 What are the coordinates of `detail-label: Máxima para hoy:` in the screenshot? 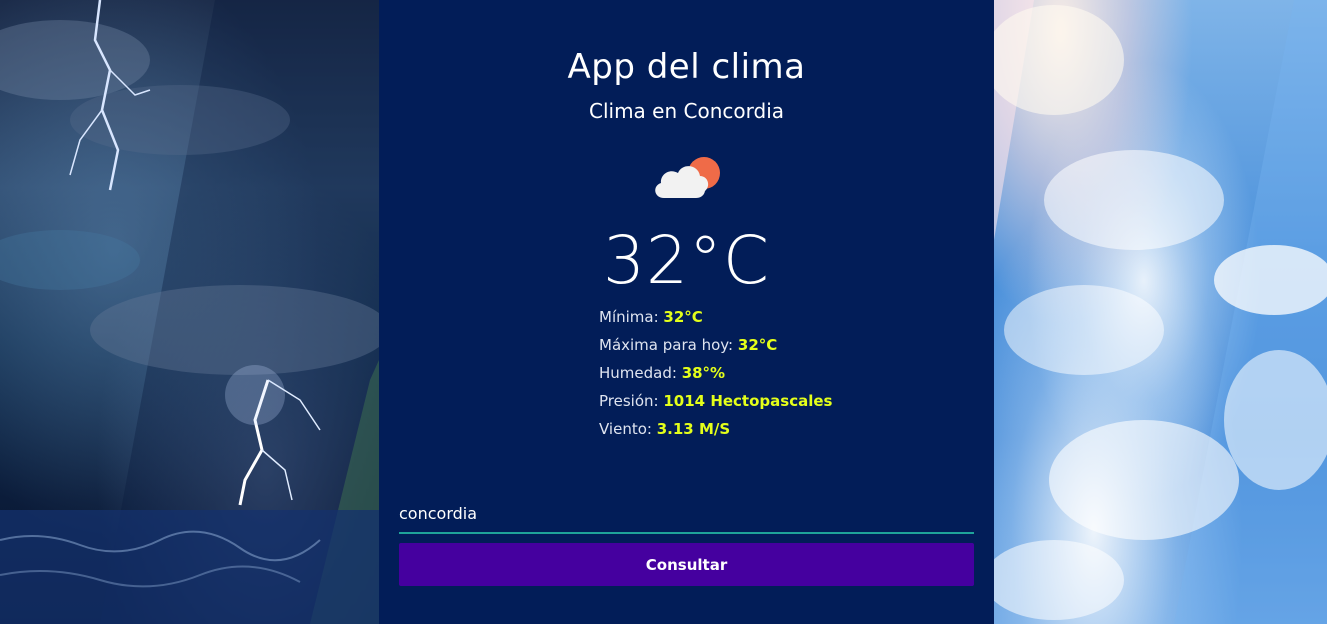 It's located at (668, 345).